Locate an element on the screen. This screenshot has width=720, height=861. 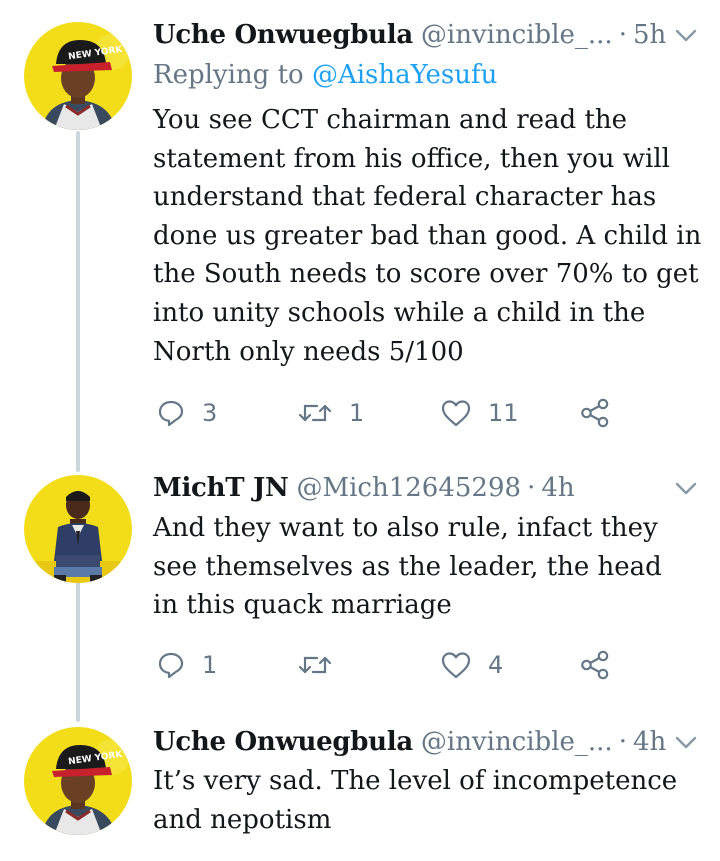
tweet-text-line: And they want to also rule, infact they is located at coordinates (405, 528).